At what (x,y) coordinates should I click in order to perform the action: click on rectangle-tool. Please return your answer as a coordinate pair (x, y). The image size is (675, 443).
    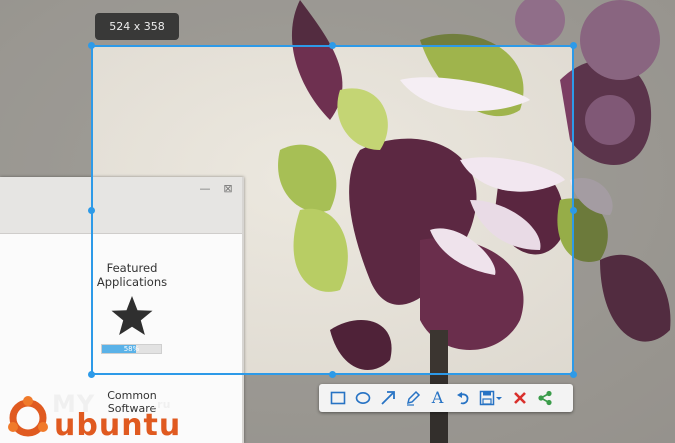
    Looking at the image, I should click on (337, 398).